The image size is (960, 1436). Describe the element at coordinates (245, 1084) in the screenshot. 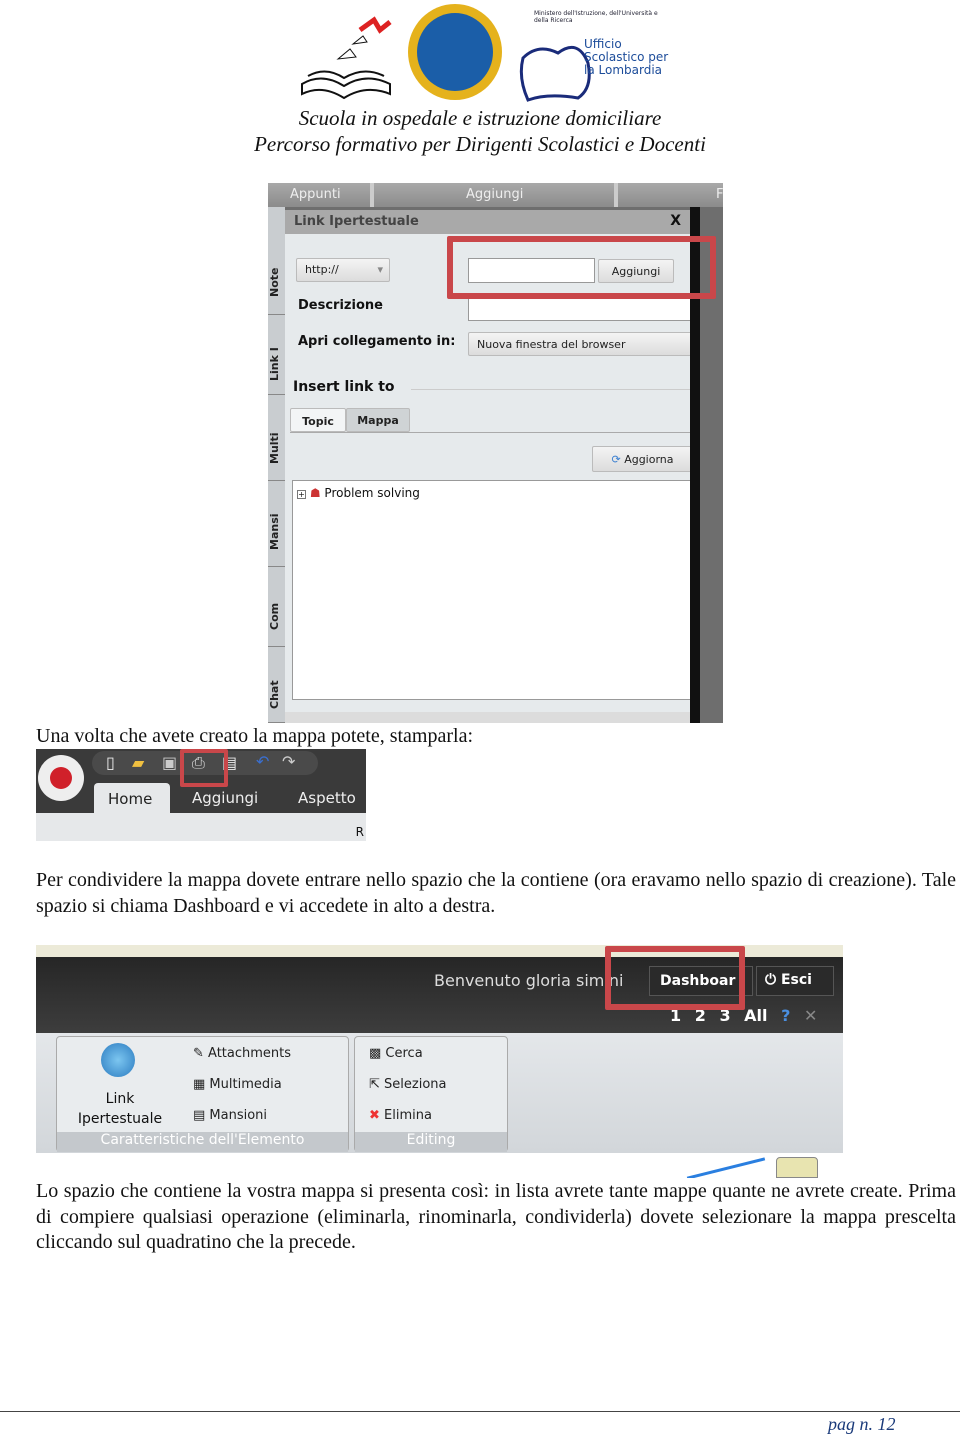

I see `multimedia-label: Multimedia` at that location.